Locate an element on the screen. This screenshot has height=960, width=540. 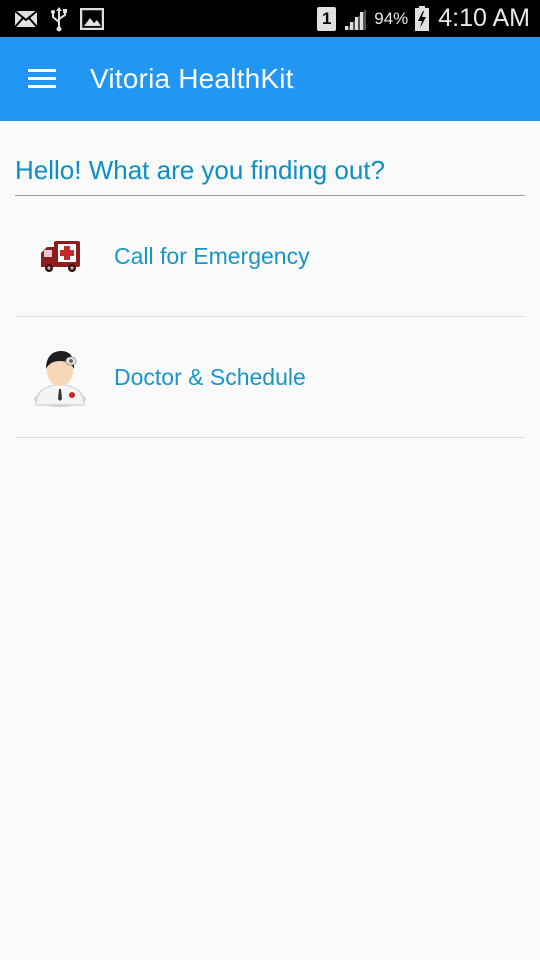
app-bar: Vitoria HealthKit is located at coordinates (270, 79).